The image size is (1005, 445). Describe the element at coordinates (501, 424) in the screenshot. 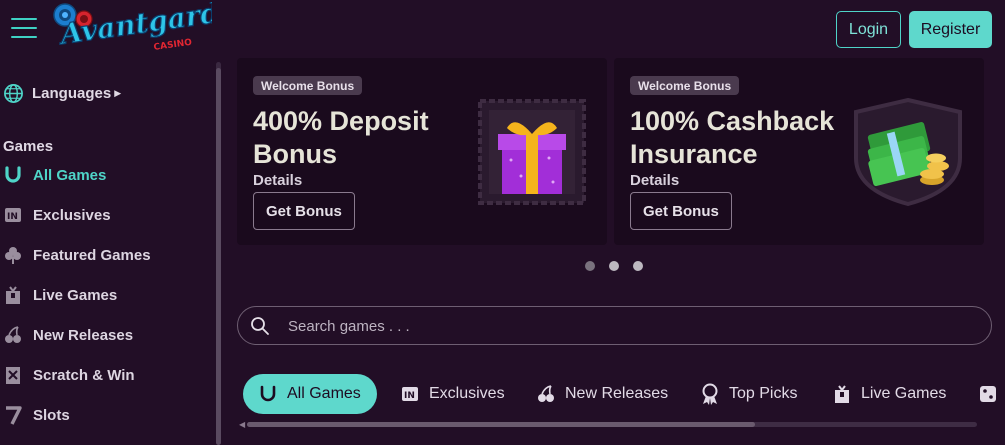

I see `tabs-scrollbar-thumb` at that location.